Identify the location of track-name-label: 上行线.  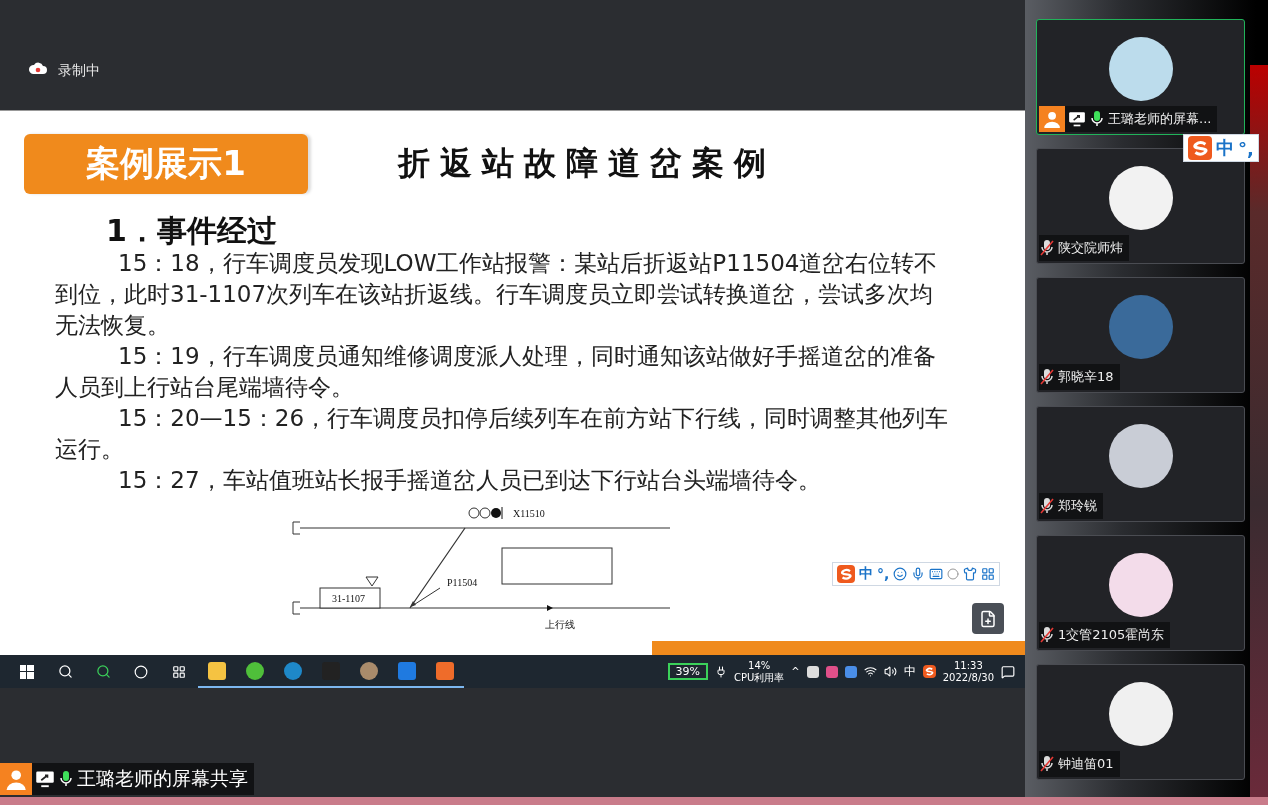
(560, 624).